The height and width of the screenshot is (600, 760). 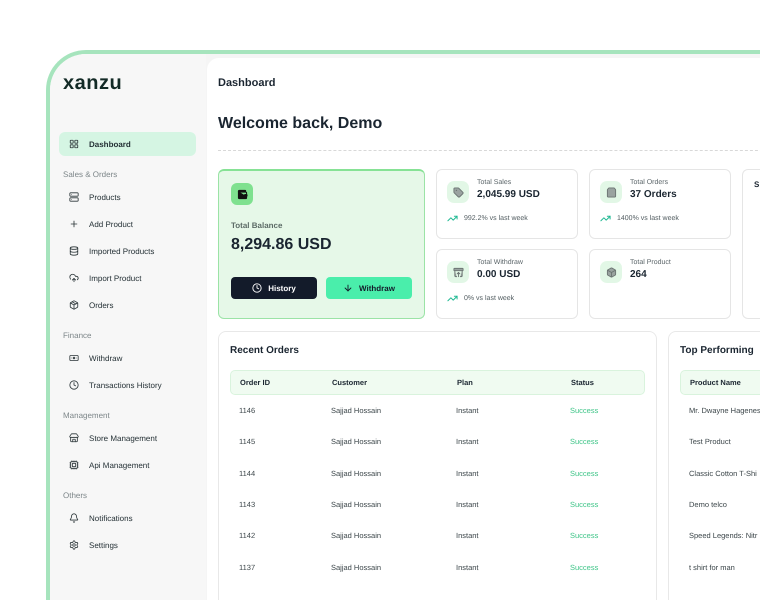 I want to click on tag-icon, so click(x=458, y=192).